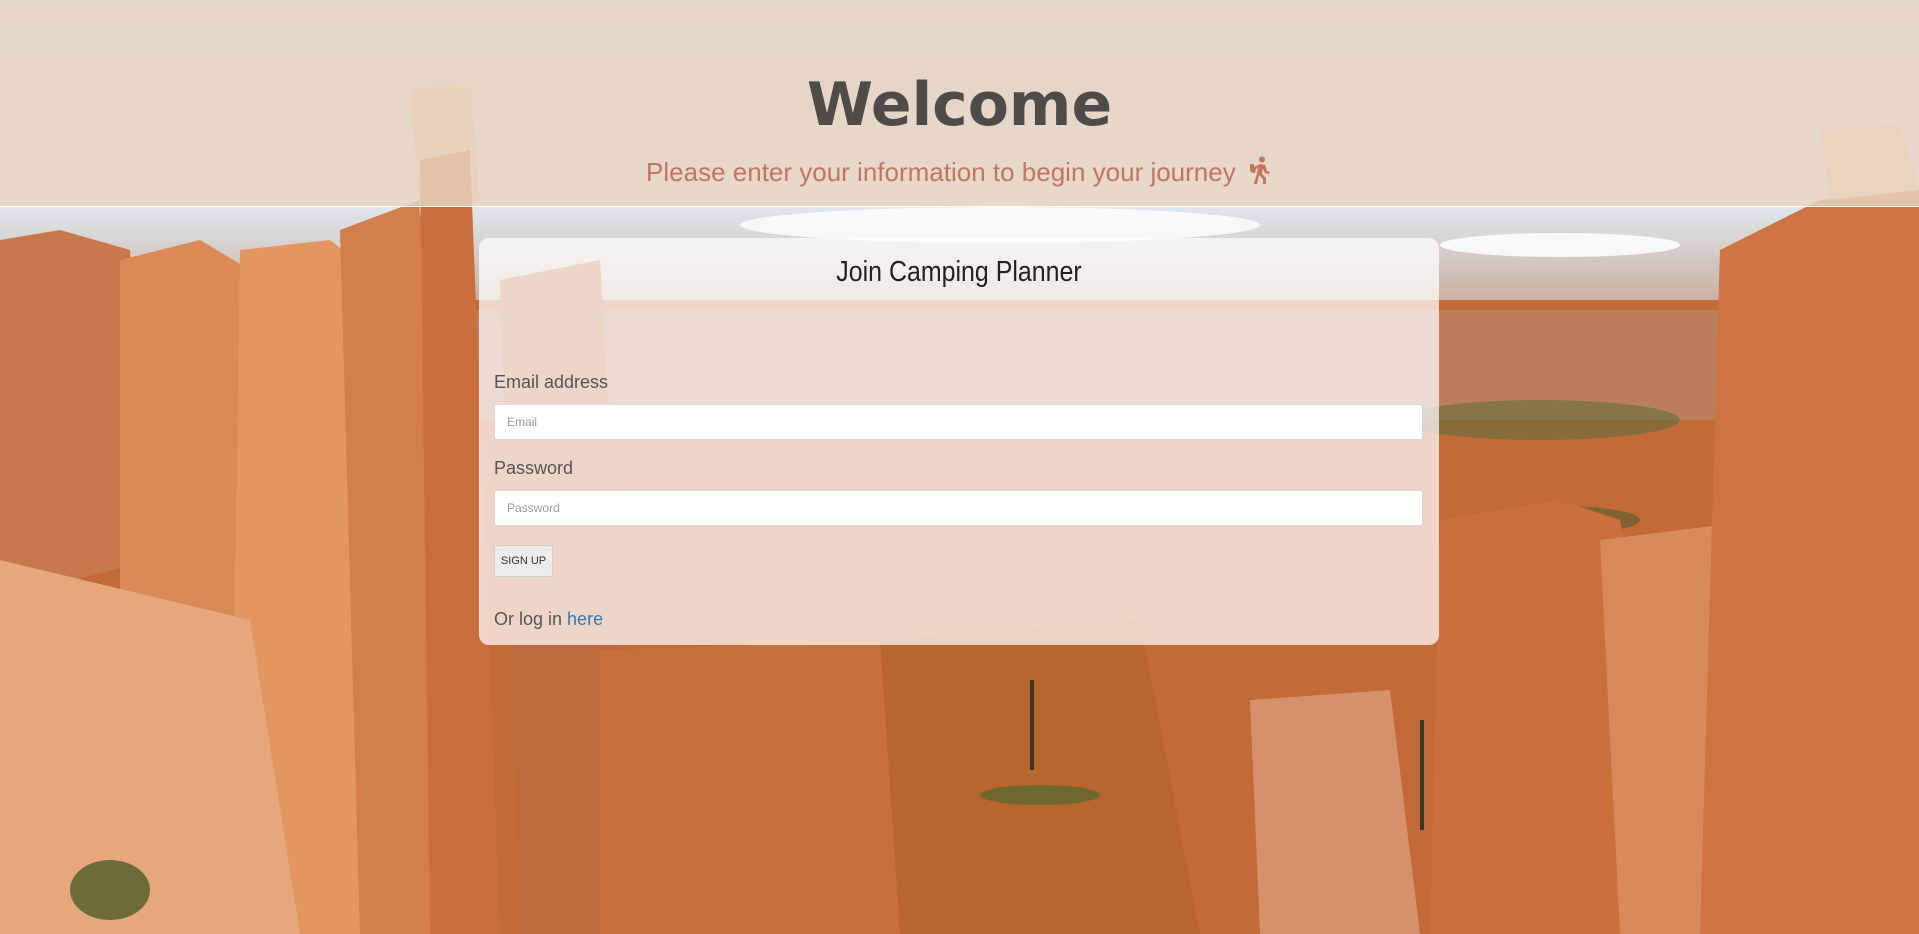  Describe the element at coordinates (1261, 173) in the screenshot. I see `hiking-icon` at that location.